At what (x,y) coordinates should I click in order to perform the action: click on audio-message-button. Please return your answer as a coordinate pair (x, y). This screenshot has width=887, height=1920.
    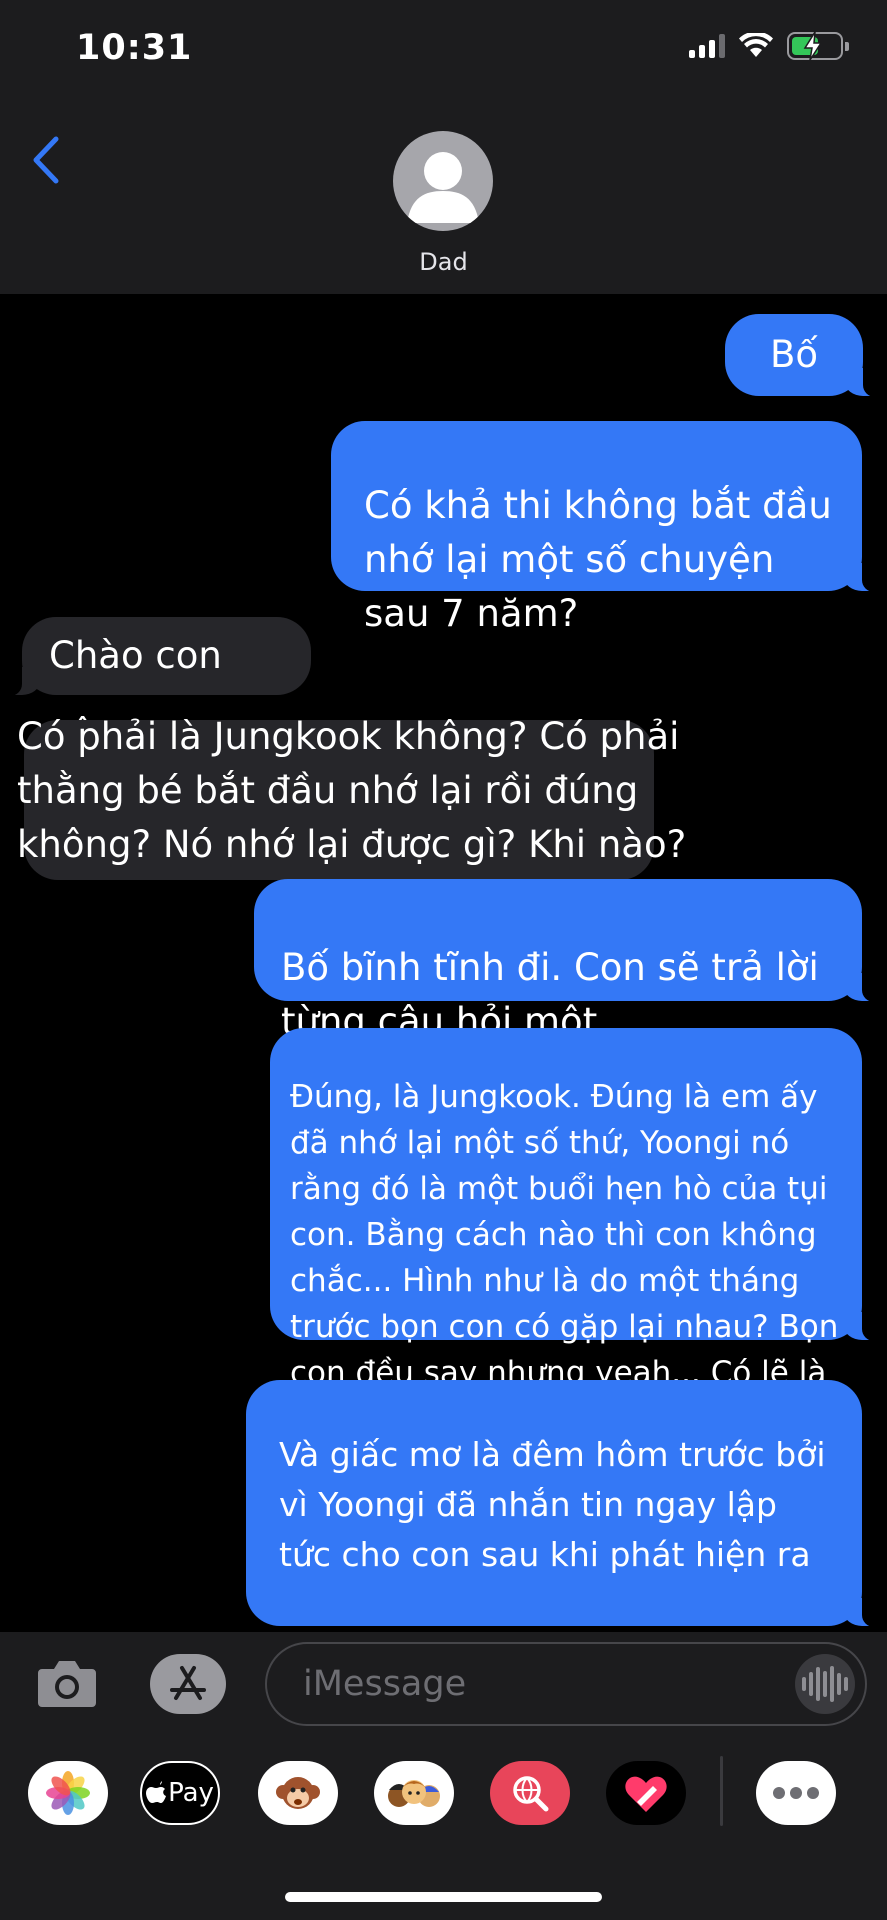
    Looking at the image, I should click on (825, 1684).